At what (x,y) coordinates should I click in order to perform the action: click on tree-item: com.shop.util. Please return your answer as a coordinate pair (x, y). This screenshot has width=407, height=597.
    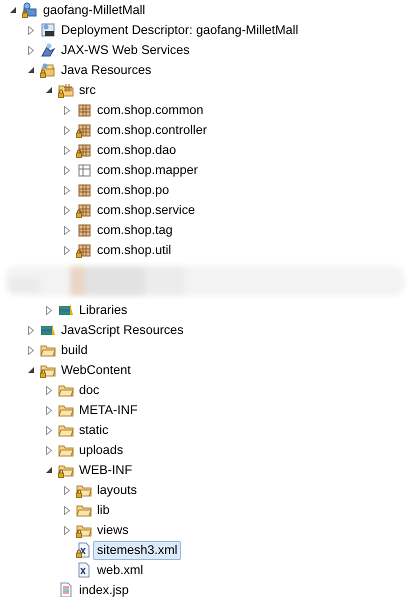
    Looking at the image, I should click on (134, 250).